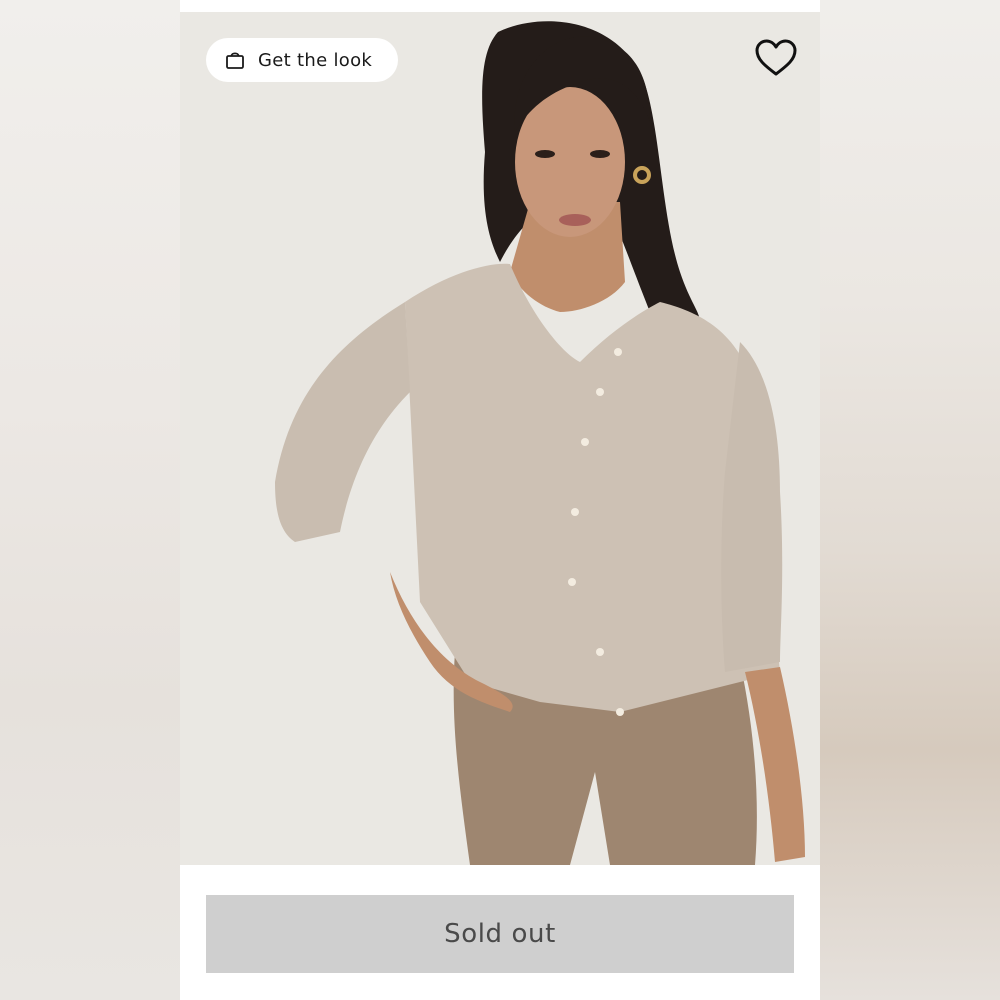 This screenshot has width=1000, height=1000. I want to click on purchase-area: Sold out, so click(500, 932).